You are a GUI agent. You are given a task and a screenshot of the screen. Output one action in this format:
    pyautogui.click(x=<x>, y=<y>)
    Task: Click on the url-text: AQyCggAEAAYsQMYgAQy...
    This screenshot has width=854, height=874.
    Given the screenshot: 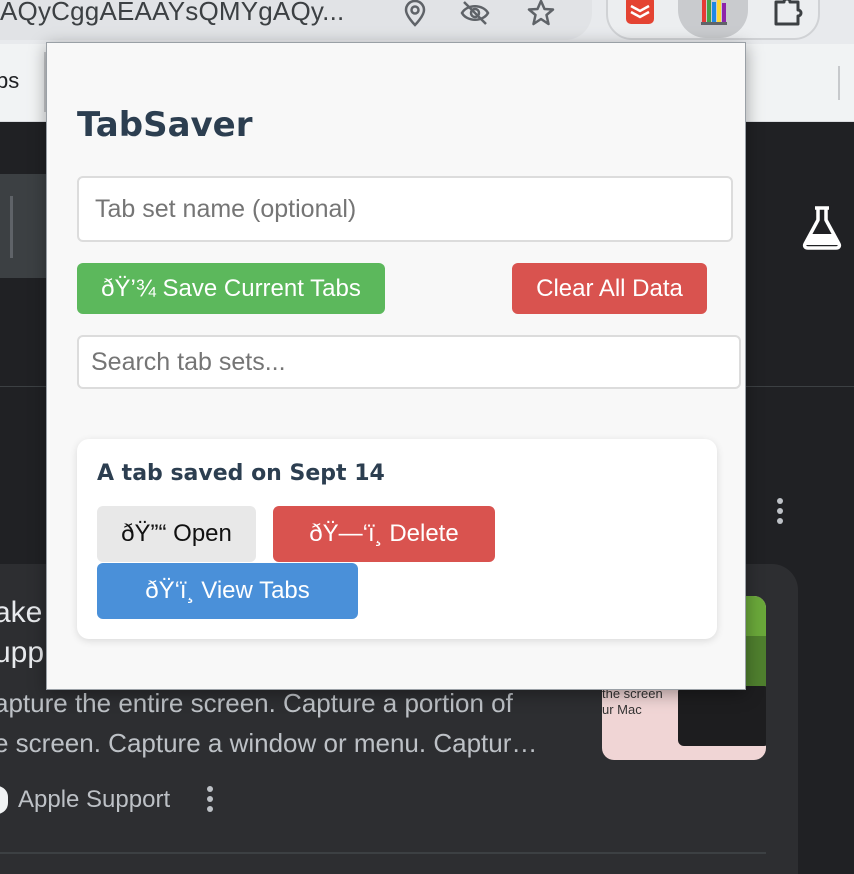 What is the action you would take?
    pyautogui.click(x=172, y=13)
    